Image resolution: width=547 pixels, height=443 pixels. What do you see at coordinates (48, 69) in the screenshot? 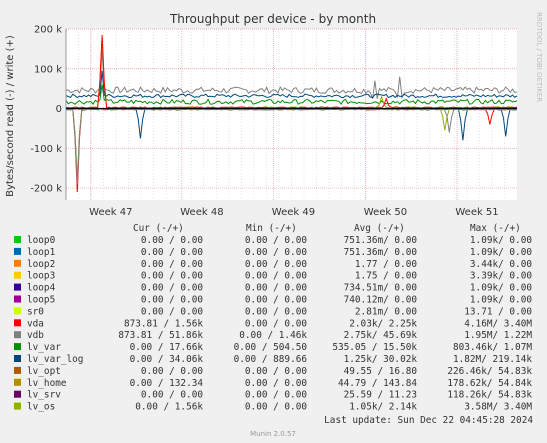
I see `y-tick-label: 100 k` at bounding box center [48, 69].